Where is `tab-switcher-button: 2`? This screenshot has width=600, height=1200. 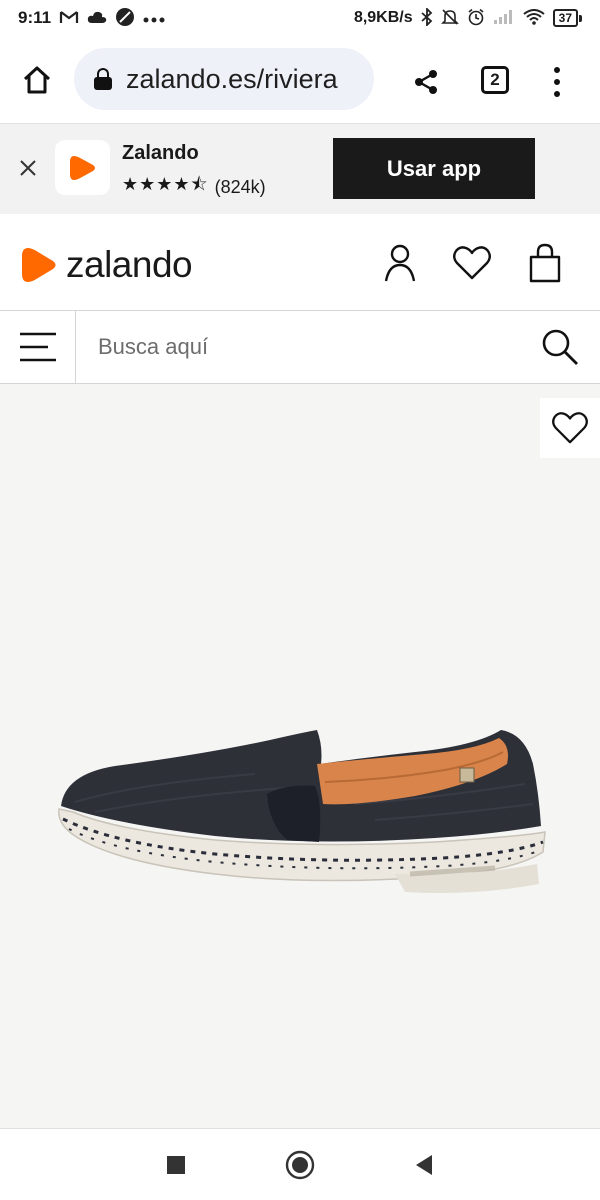 tab-switcher-button: 2 is located at coordinates (495, 80).